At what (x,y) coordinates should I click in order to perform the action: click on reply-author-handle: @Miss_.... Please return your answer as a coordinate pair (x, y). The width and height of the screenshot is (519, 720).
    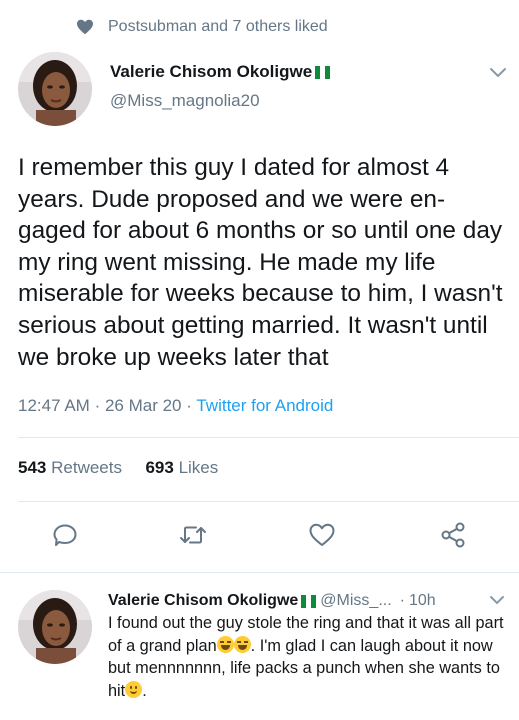
    Looking at the image, I should click on (355, 601).